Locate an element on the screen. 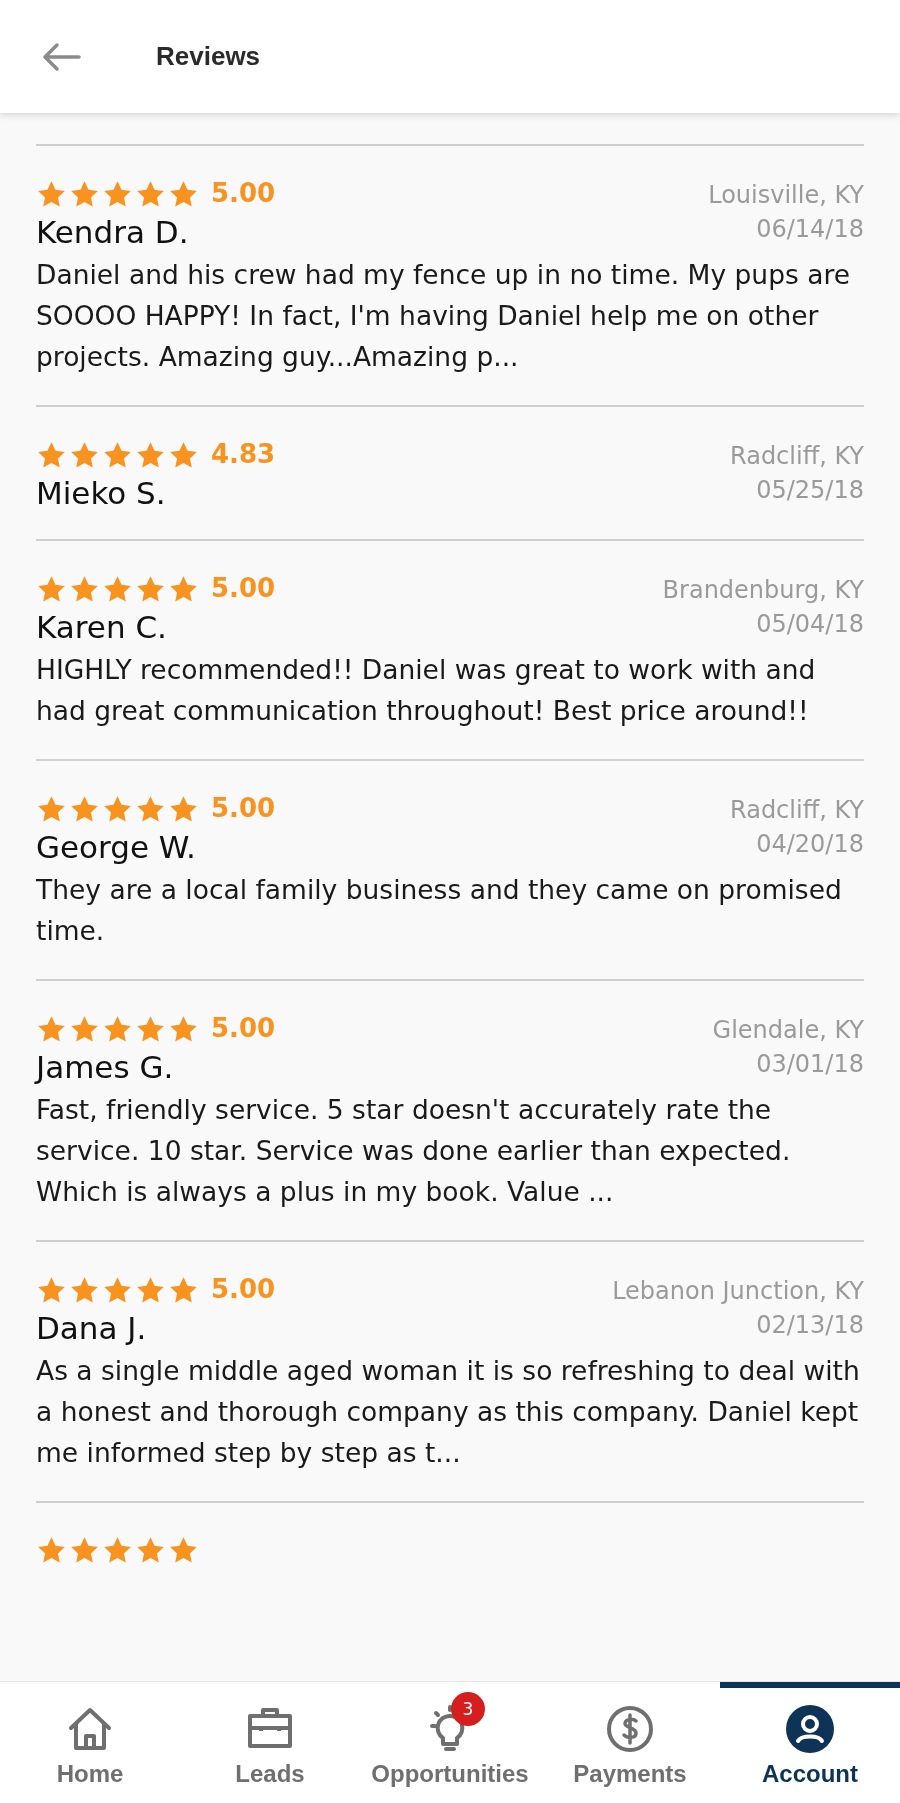 Image resolution: width=900 pixels, height=1803 pixels. nav-tab: Account is located at coordinates (810, 1742).